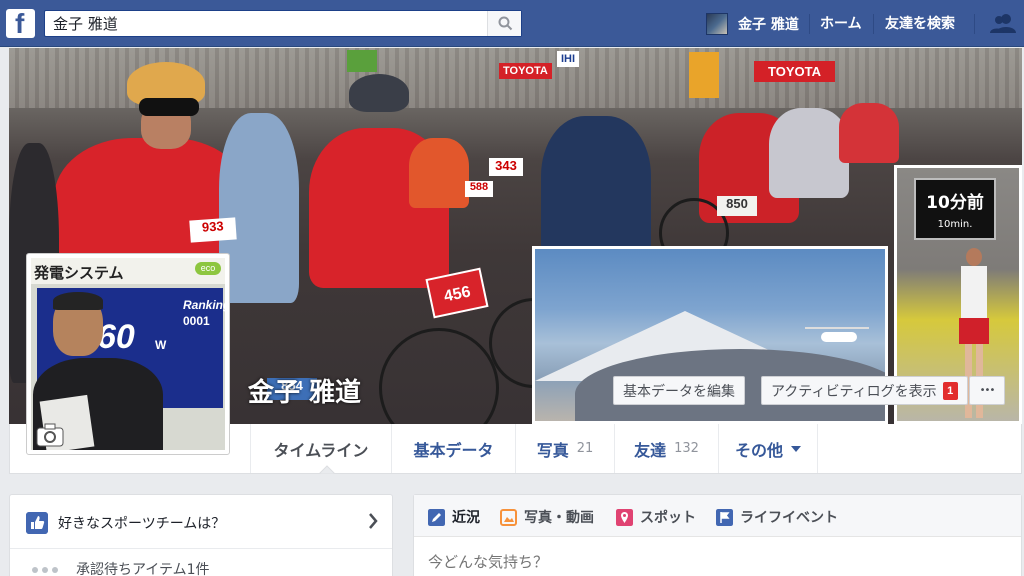 This screenshot has width=1024, height=576. I want to click on more-options-button: •••, so click(987, 390).